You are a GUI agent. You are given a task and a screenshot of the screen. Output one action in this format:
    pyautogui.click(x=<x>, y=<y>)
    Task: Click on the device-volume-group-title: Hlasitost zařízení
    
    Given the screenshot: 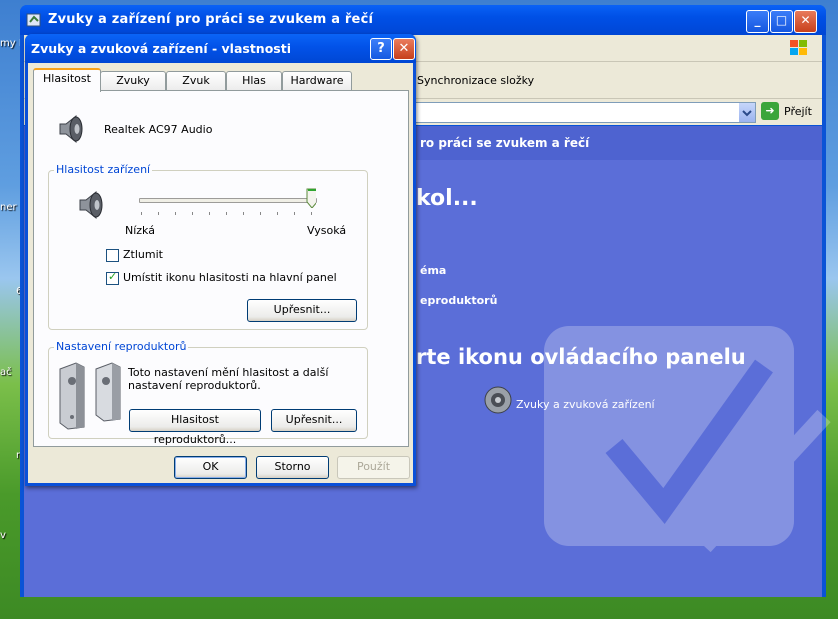 What is the action you would take?
    pyautogui.click(x=103, y=169)
    